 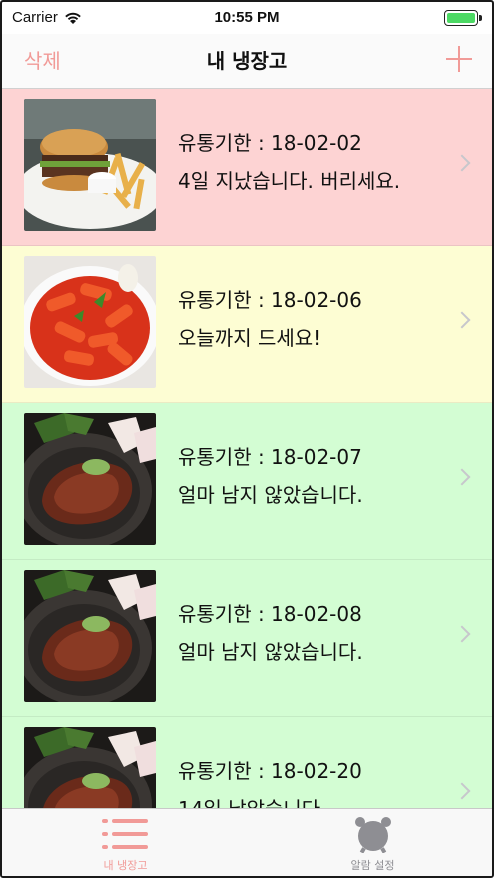 I want to click on expiry-date: 유통기한 : 18-02-08, so click(x=270, y=614).